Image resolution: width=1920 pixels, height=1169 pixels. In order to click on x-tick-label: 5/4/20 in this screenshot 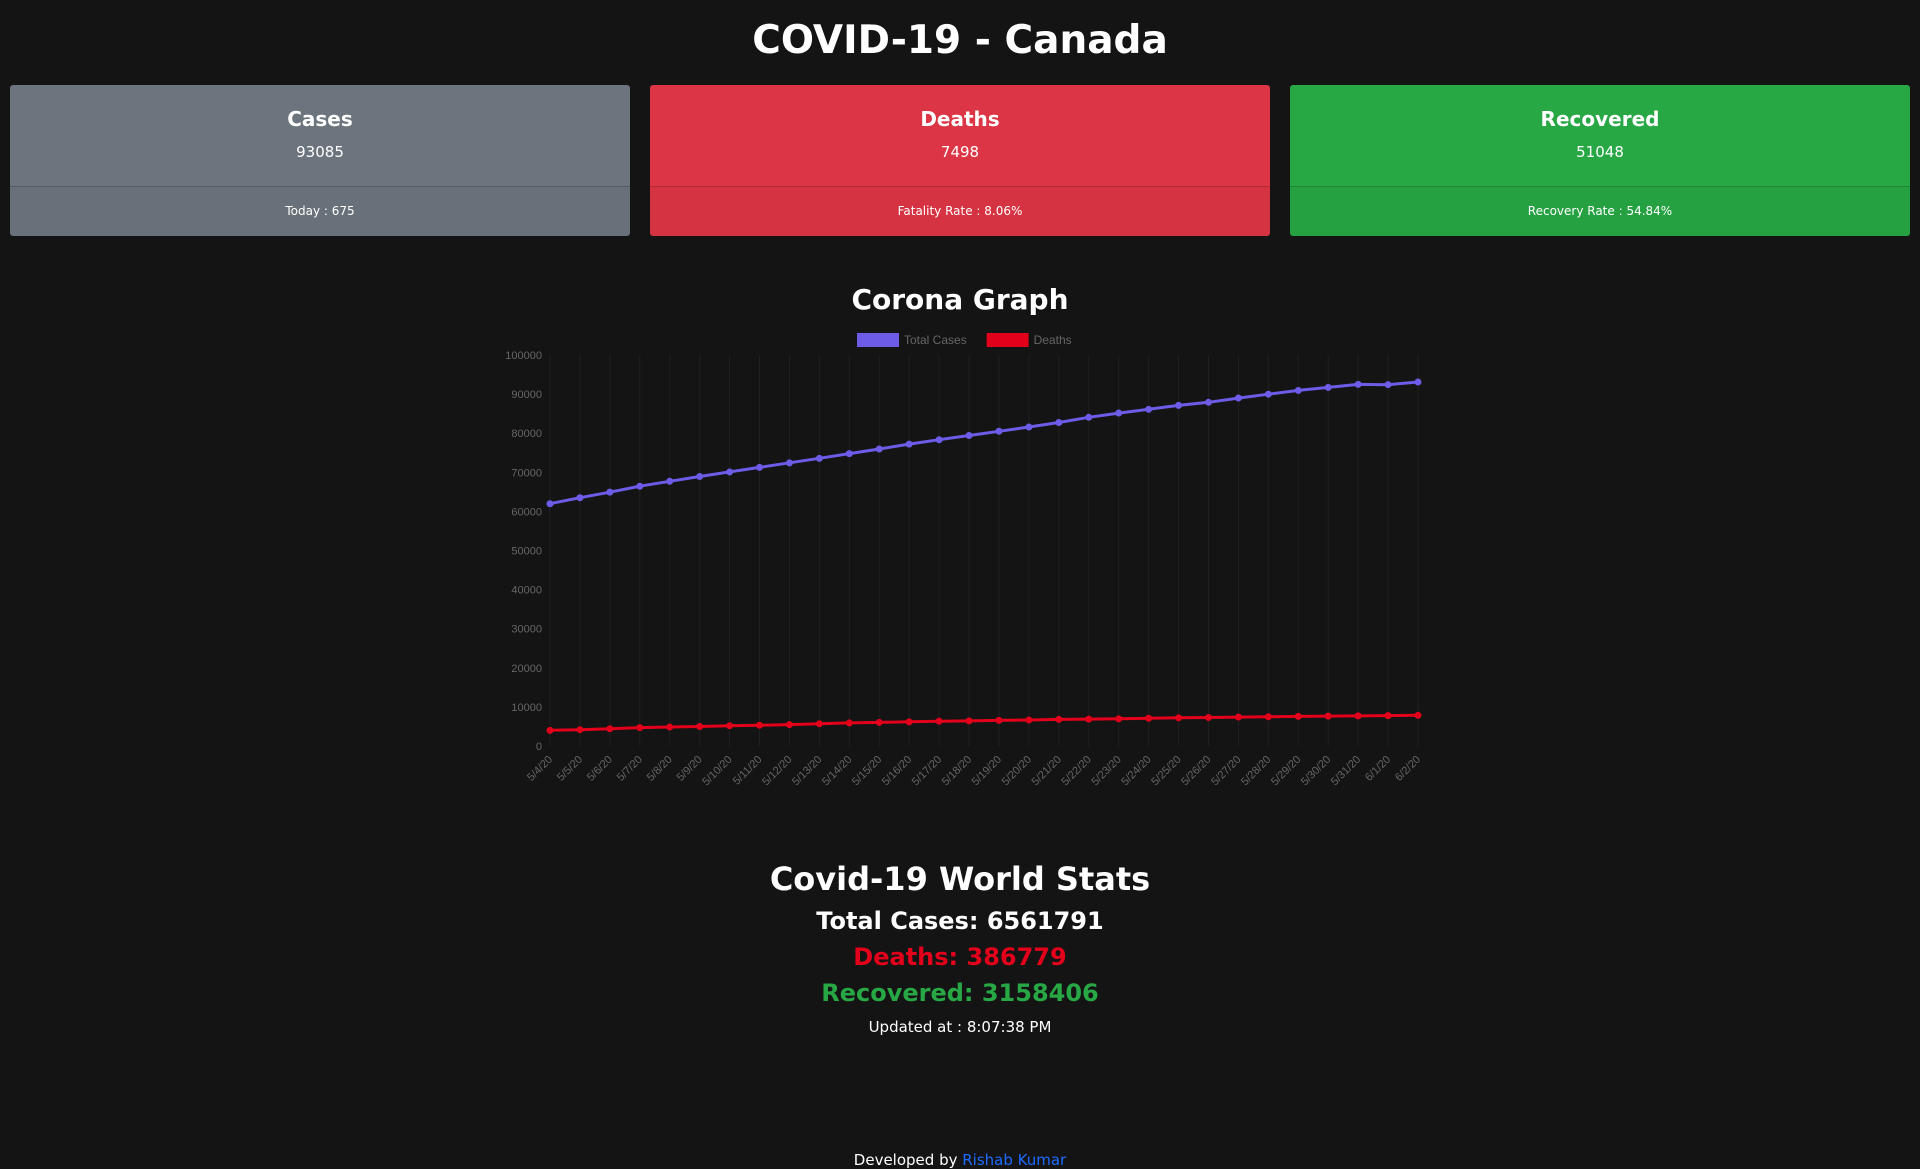, I will do `click(540, 769)`.